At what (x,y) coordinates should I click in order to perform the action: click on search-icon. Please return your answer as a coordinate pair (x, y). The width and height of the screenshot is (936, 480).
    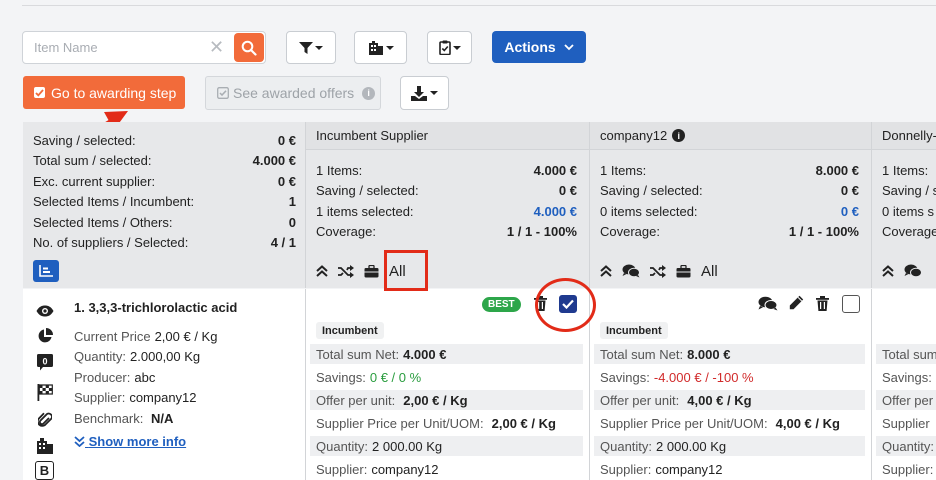
    Looking at the image, I should click on (249, 48).